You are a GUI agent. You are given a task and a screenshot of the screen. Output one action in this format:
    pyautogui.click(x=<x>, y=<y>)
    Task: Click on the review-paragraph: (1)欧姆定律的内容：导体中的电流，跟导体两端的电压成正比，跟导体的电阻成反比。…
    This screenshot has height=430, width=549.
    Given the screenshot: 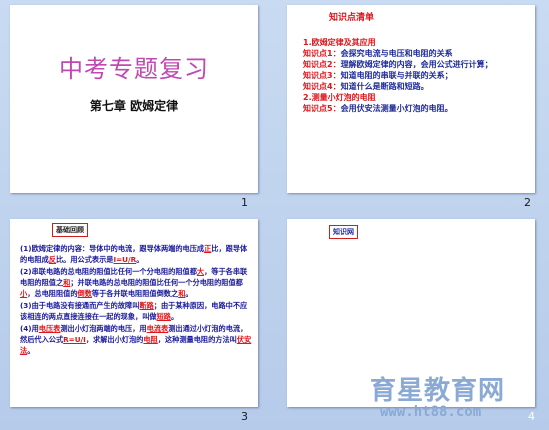 What is the action you would take?
    pyautogui.click(x=136, y=254)
    